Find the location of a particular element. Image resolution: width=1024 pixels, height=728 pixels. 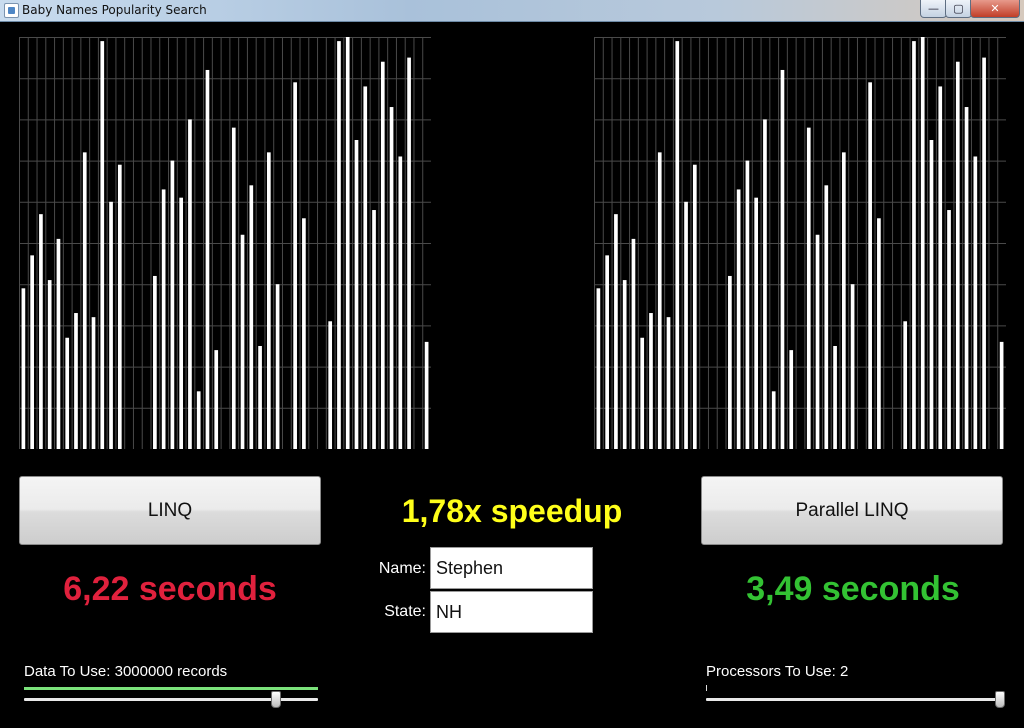

parallel-linq-button: Parallel LINQ is located at coordinates (852, 510).